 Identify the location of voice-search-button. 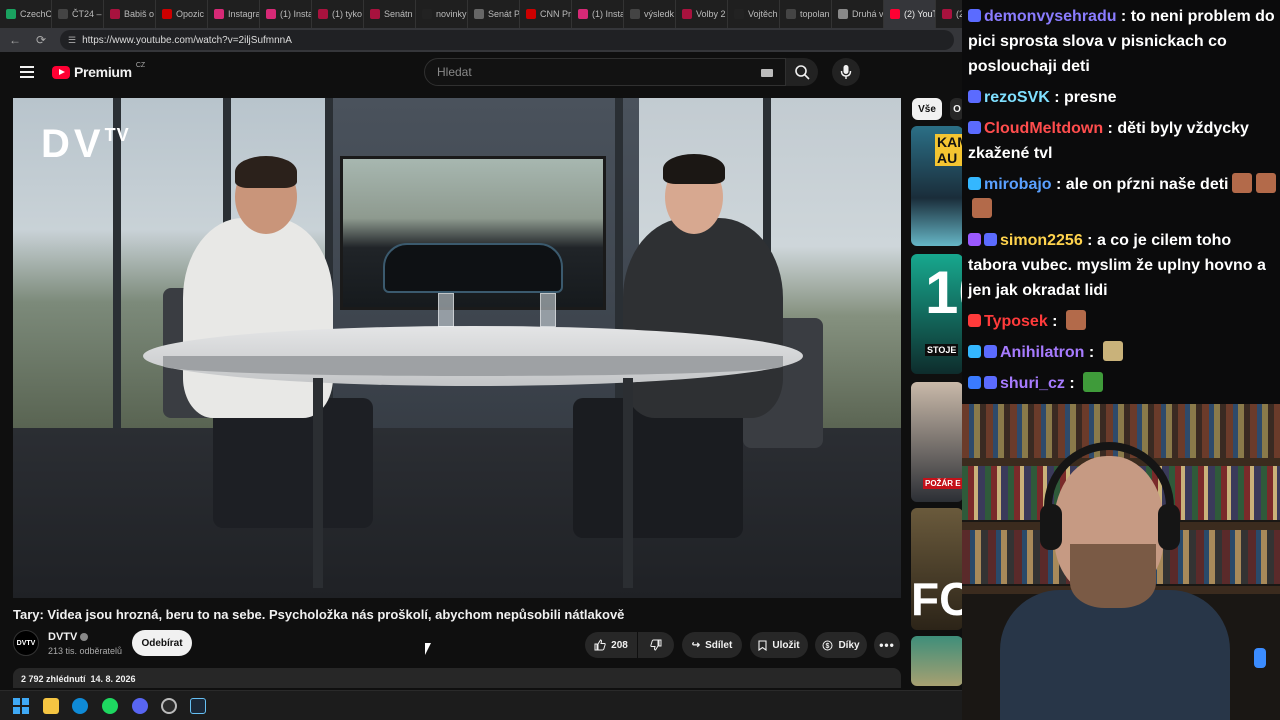
(846, 72).